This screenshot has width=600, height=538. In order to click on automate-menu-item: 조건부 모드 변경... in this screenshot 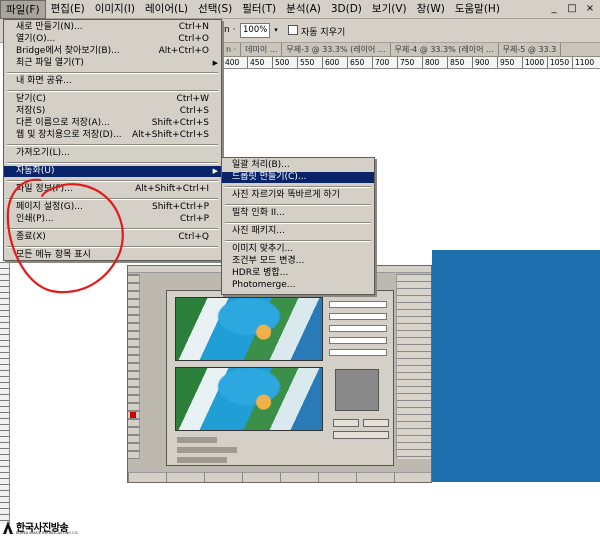, I will do `click(298, 261)`.